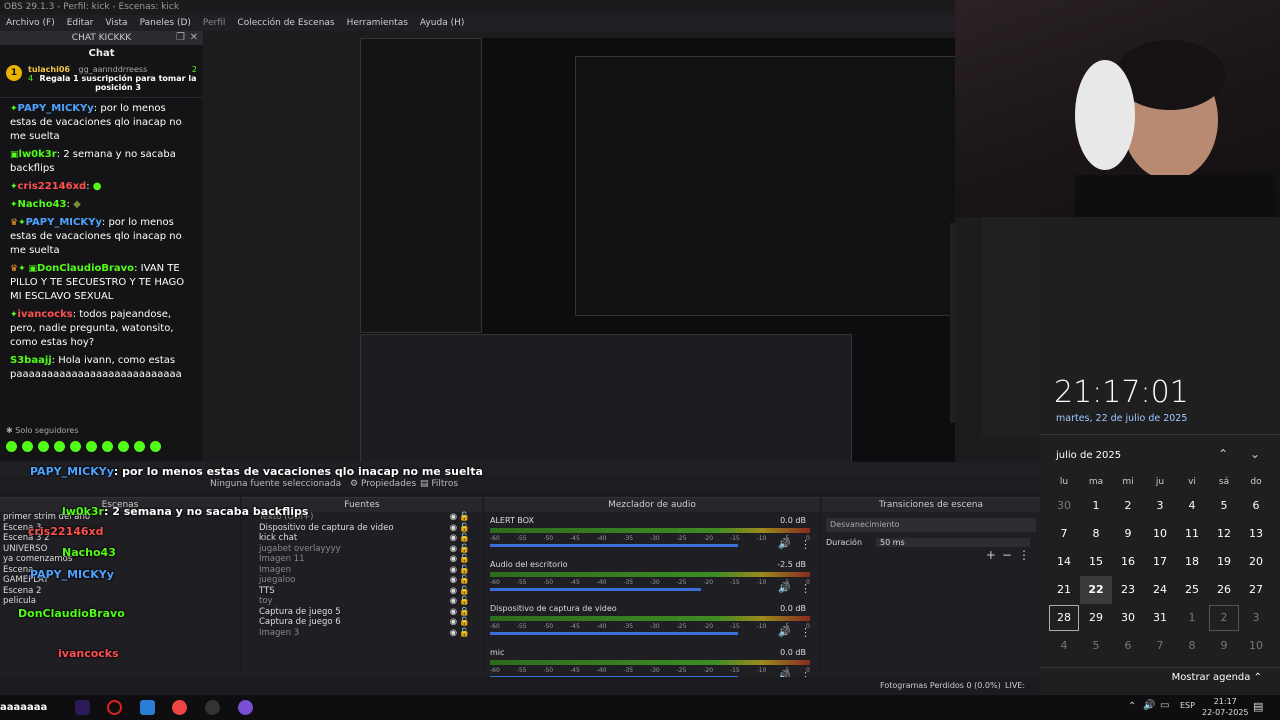 The image size is (1280, 720). I want to click on calendar-day: 22, so click(1096, 590).